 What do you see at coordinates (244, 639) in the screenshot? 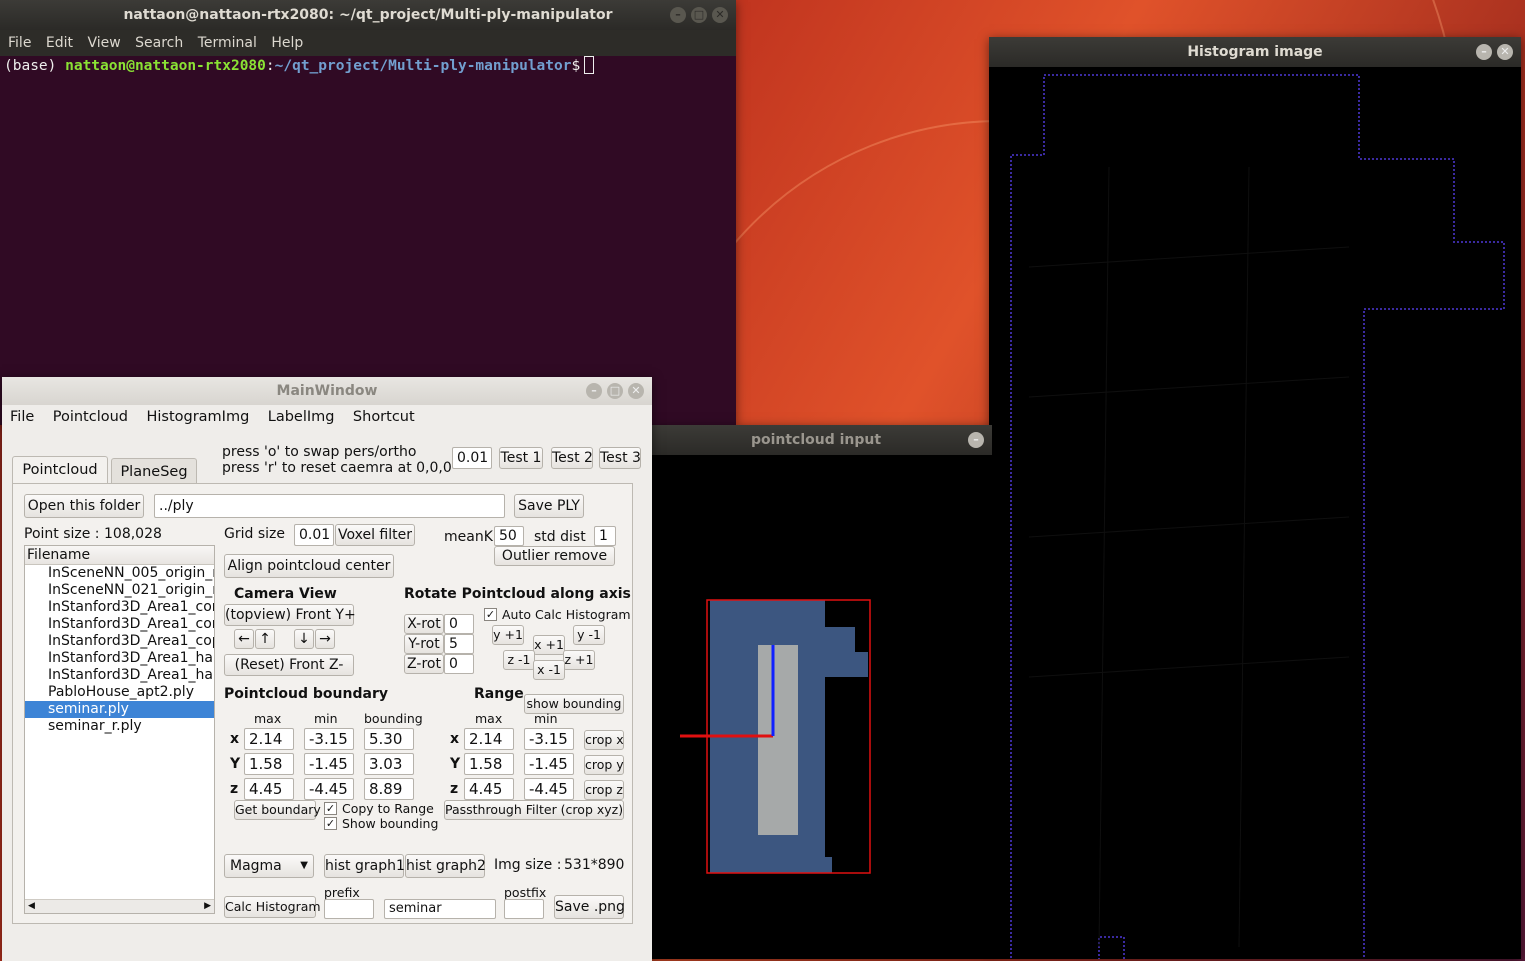
I see `camera-left-button: ←` at bounding box center [244, 639].